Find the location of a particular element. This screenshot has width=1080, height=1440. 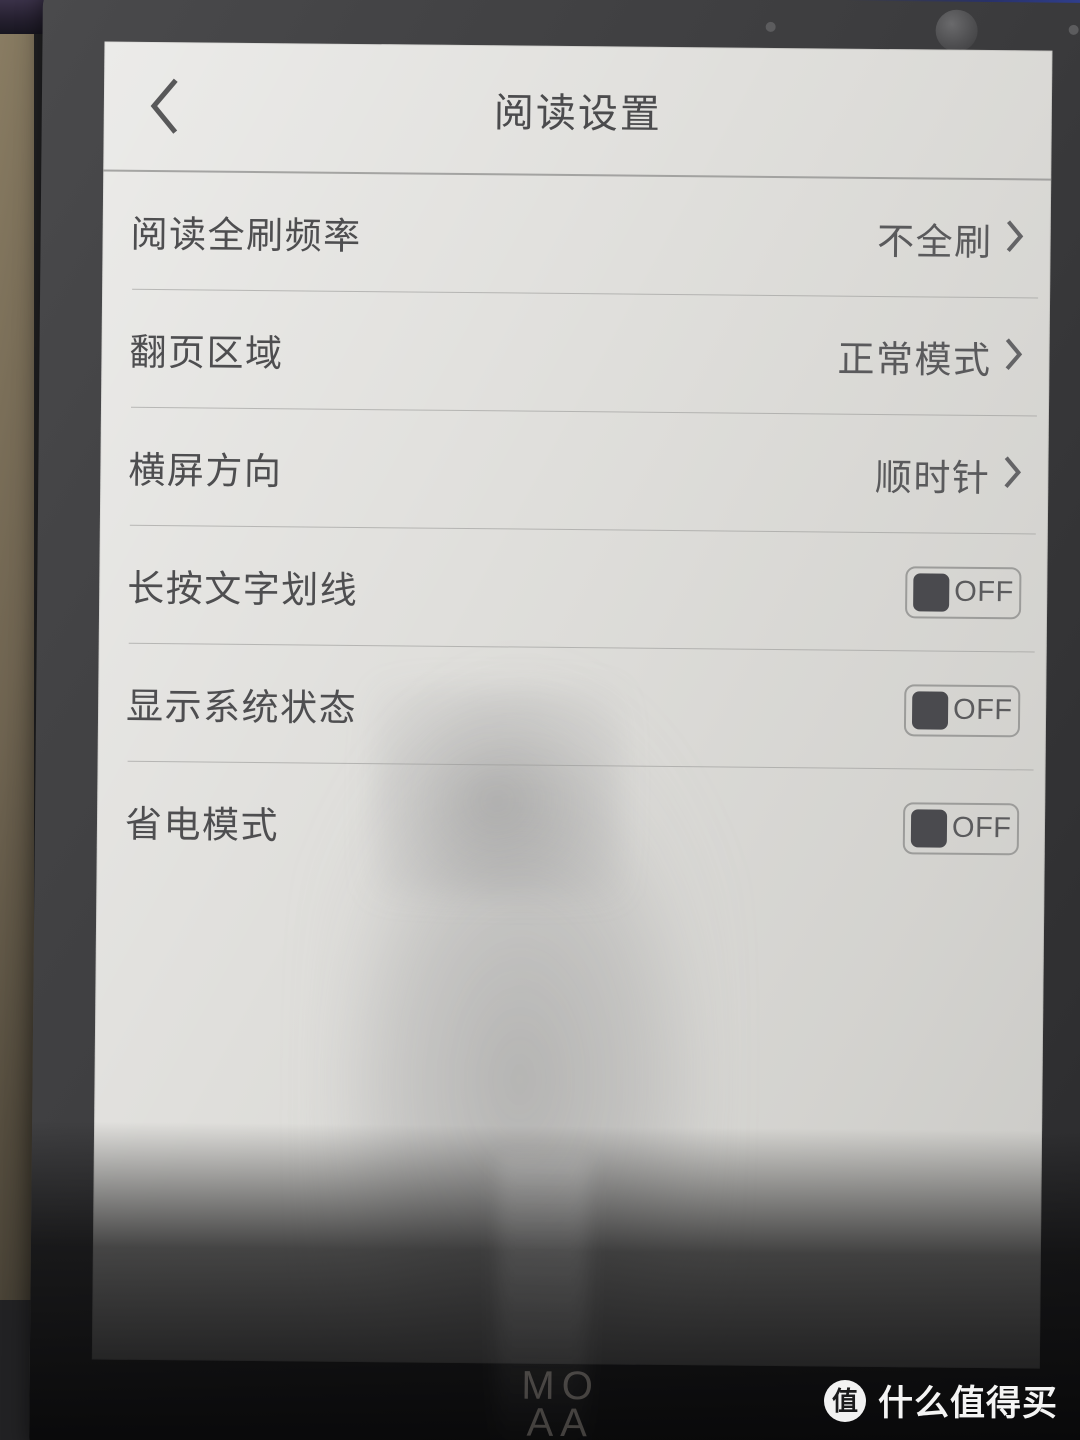

back-button is located at coordinates (164, 106).